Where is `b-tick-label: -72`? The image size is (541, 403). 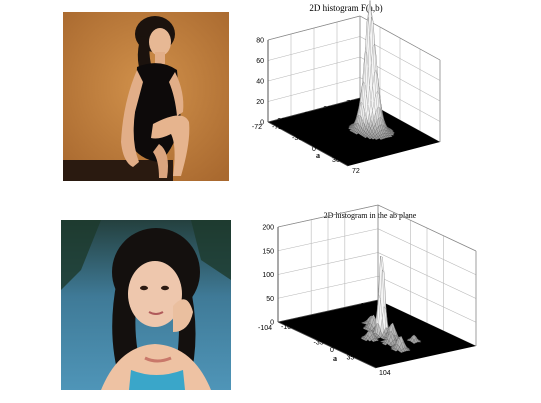
b-tick-label: -72 is located at coordinates (257, 127).